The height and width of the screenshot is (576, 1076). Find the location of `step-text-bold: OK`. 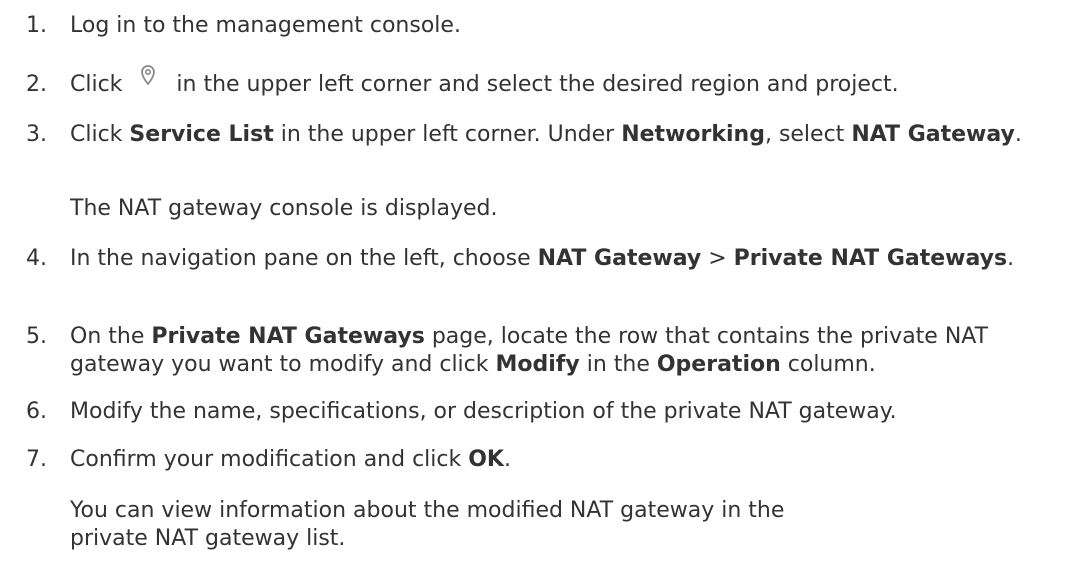

step-text-bold: OK is located at coordinates (486, 459).